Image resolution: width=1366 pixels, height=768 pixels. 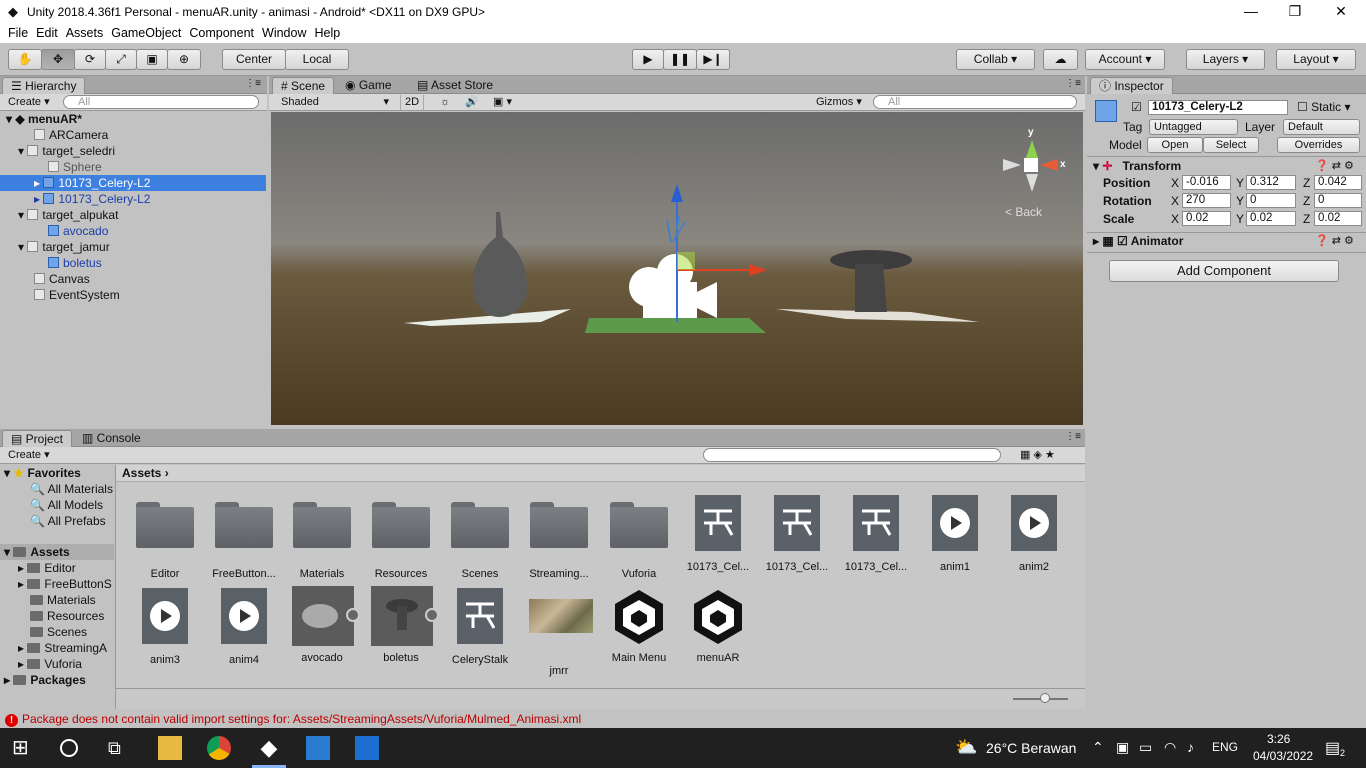 What do you see at coordinates (1295, 11) in the screenshot?
I see `maximize-button: ❐` at bounding box center [1295, 11].